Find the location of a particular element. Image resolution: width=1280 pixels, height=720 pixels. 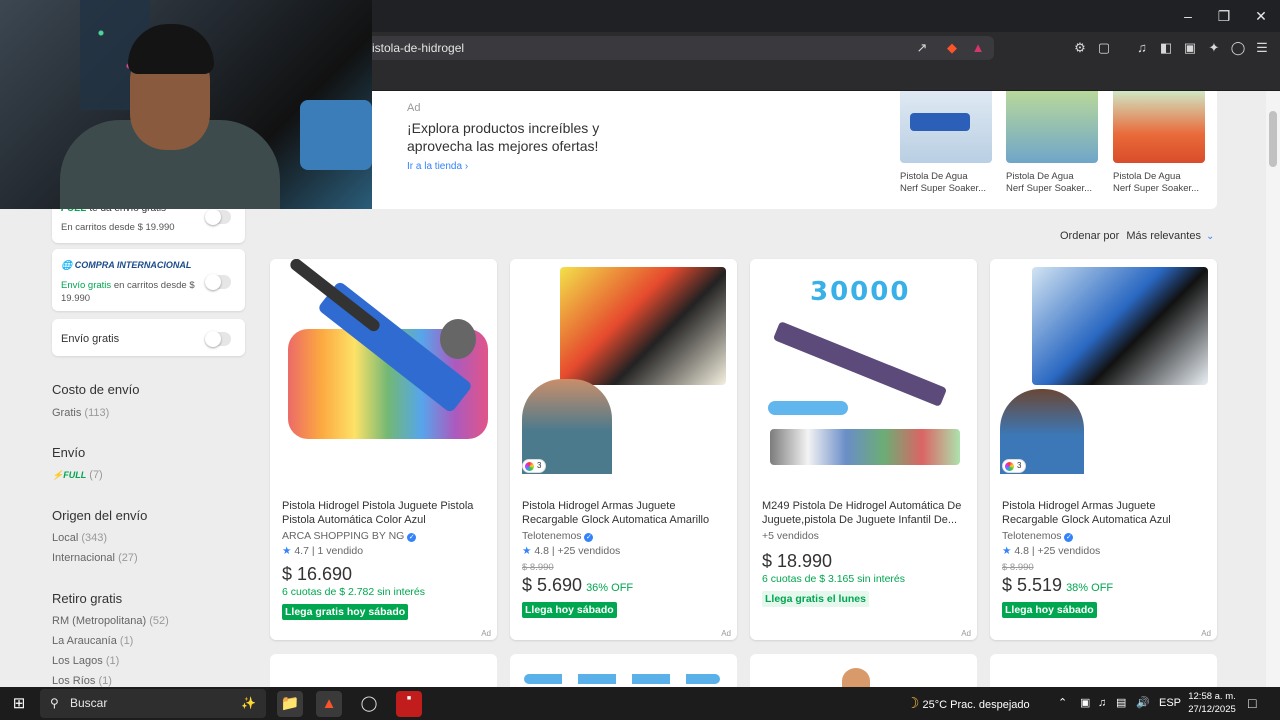

international-toggle is located at coordinates (218, 282).